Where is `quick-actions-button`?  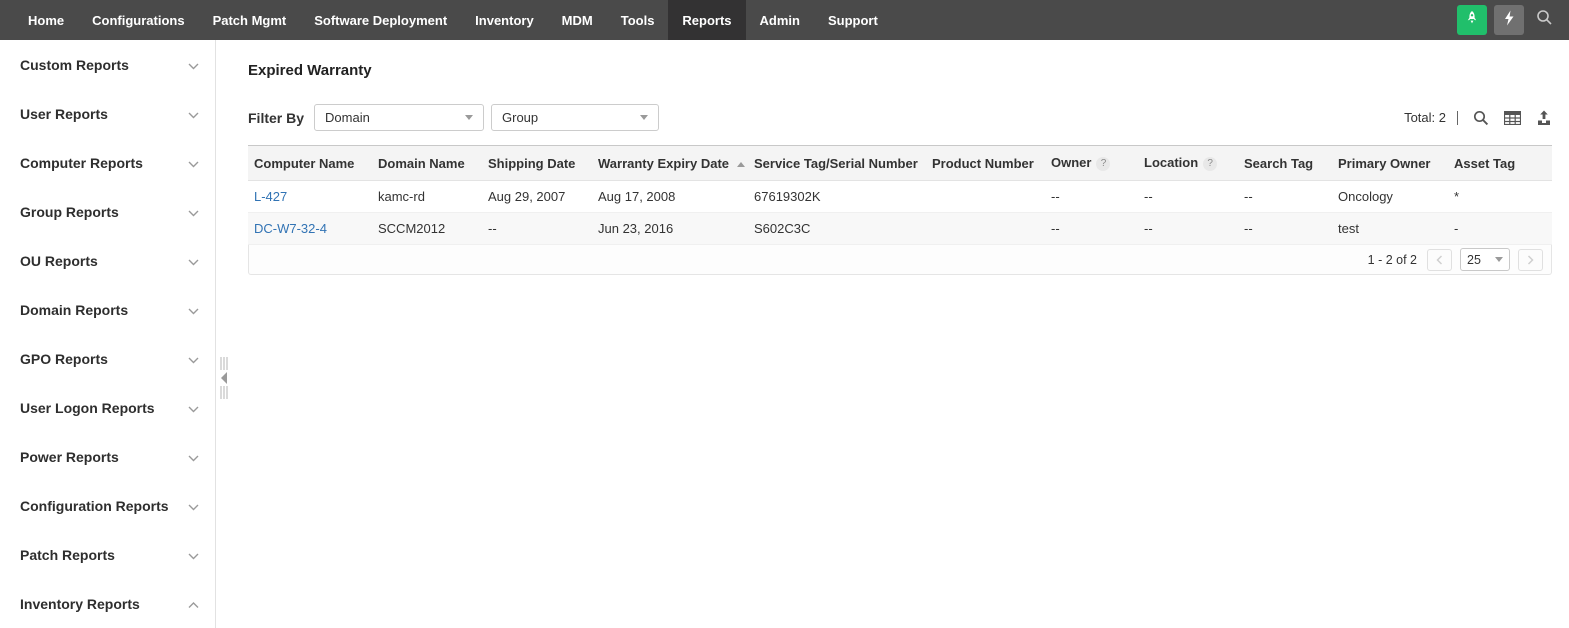 quick-actions-button is located at coordinates (1509, 20).